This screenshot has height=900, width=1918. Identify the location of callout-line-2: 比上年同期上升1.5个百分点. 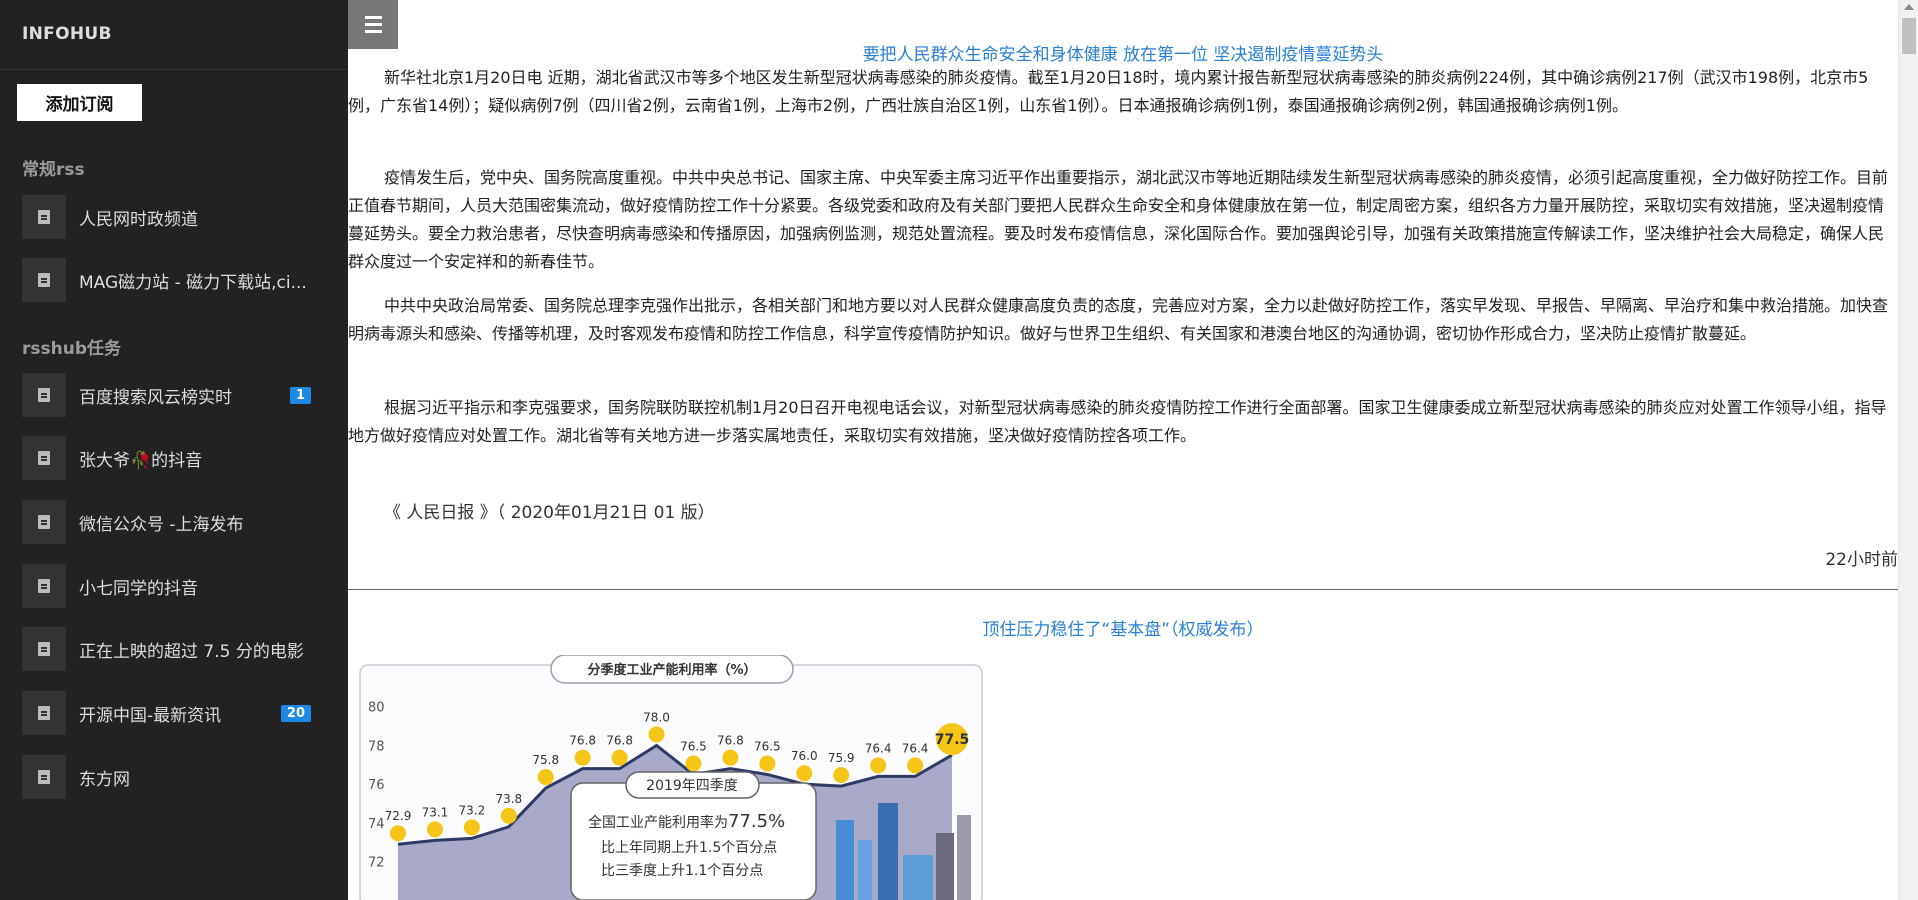
(689, 848).